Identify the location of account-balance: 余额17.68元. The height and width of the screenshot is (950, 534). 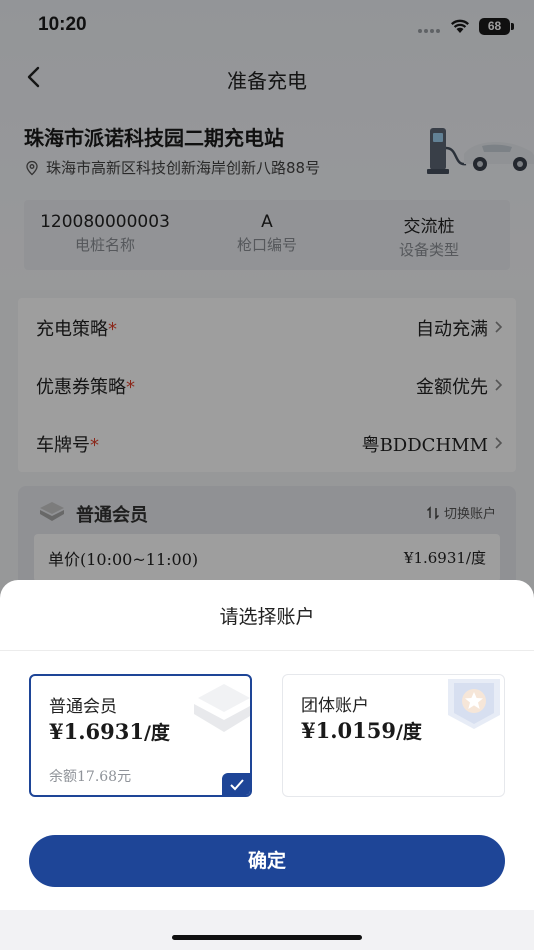
(90, 777).